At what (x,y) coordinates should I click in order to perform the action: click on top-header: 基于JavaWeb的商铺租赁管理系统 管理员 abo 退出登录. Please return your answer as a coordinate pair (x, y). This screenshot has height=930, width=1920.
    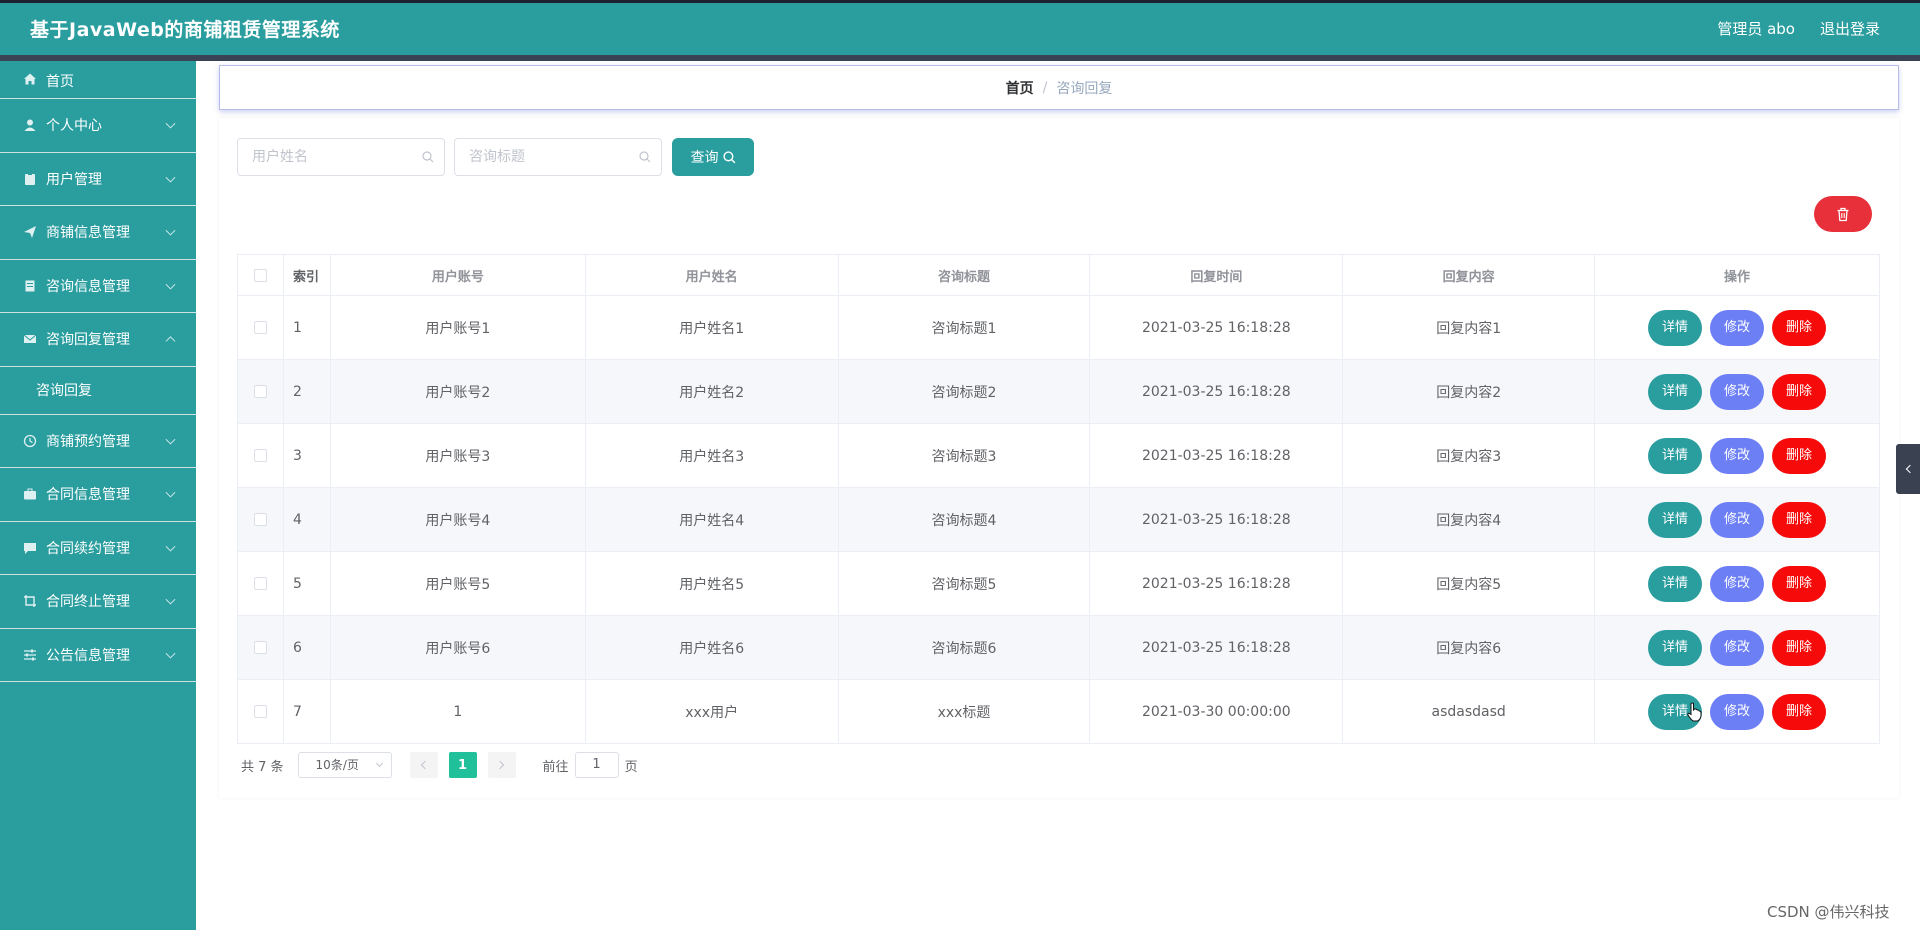
    Looking at the image, I should click on (960, 27).